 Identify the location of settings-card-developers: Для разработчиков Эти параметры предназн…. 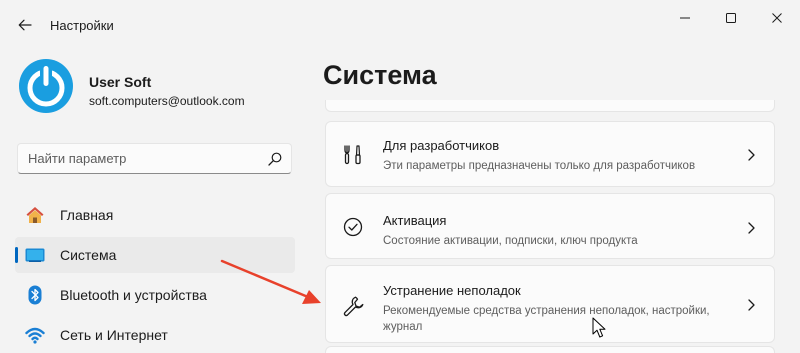
(550, 154).